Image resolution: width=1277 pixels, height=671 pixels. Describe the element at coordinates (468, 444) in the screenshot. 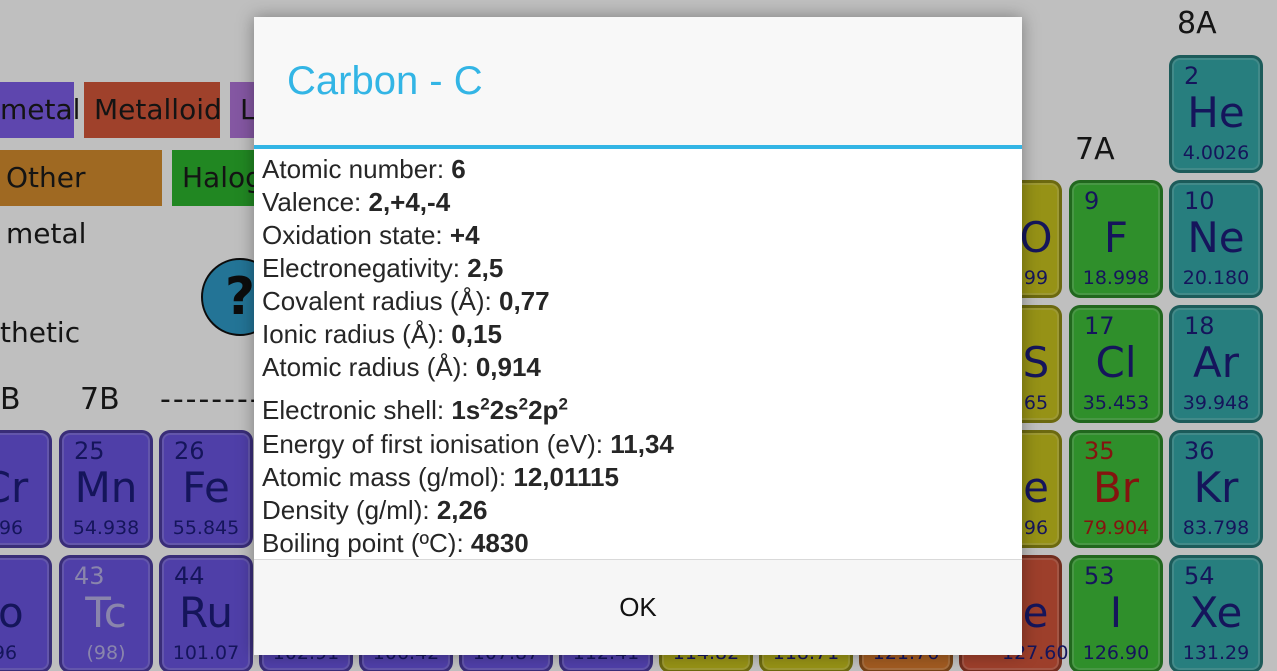

I see `property-first-ionisation-energy: Energy of first ionisation (eV): 11,34` at that location.